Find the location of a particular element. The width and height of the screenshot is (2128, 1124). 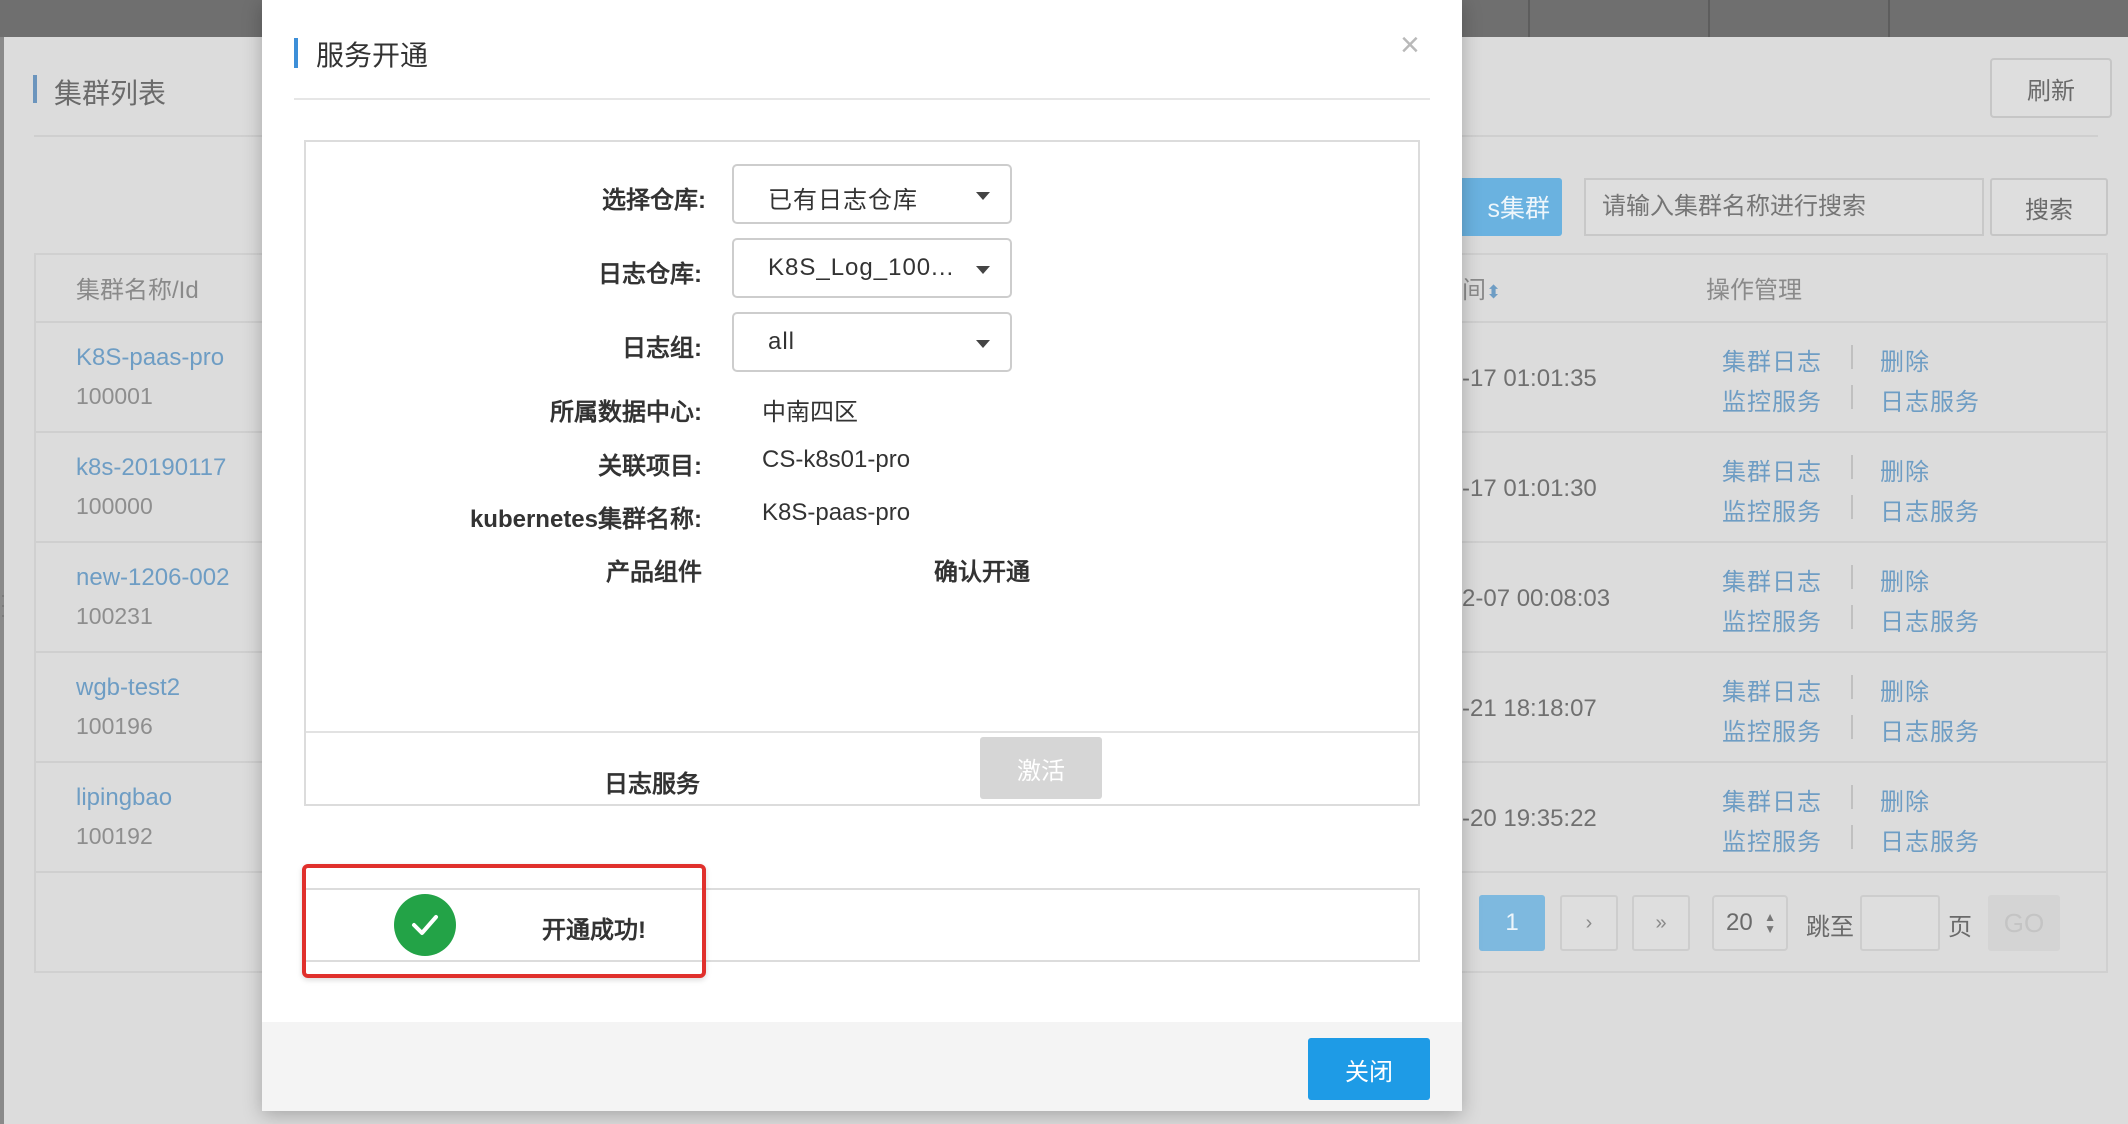

log-group-select: all is located at coordinates (872, 342).